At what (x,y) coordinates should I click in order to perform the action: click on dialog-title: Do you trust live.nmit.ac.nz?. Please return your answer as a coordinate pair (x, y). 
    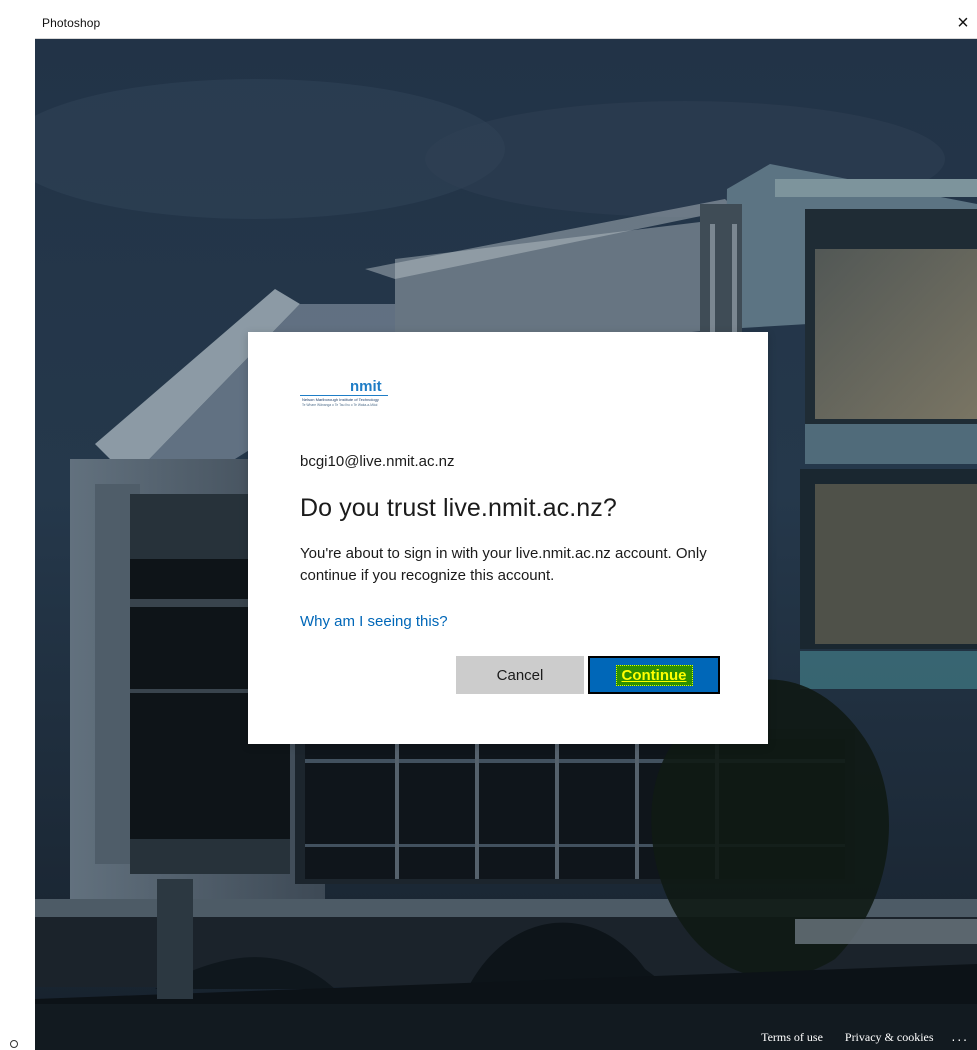
    Looking at the image, I should click on (458, 508).